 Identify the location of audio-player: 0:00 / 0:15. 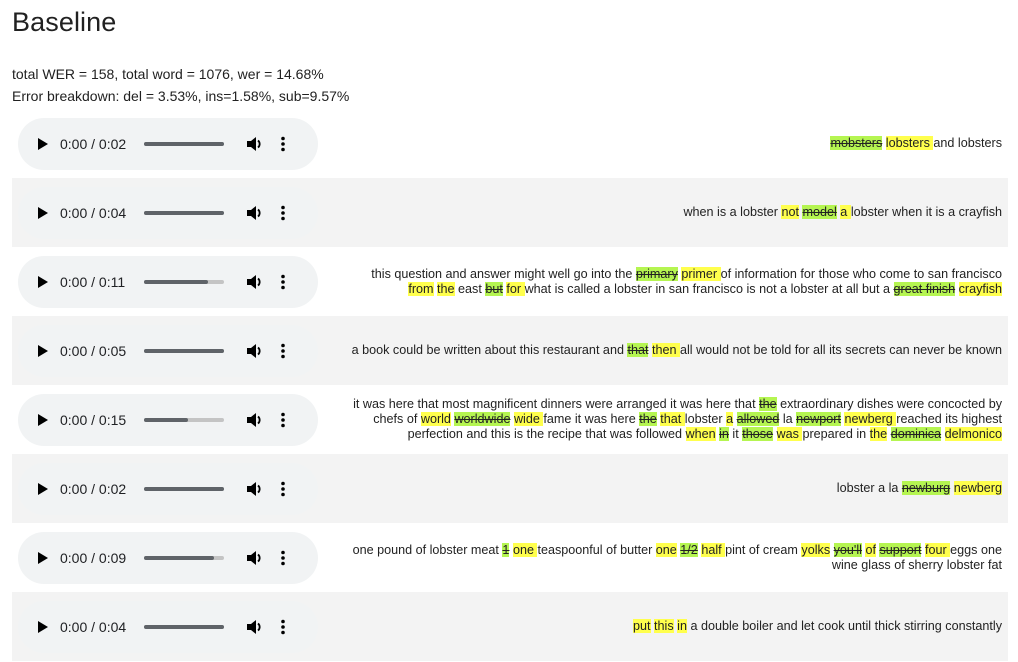
(168, 419).